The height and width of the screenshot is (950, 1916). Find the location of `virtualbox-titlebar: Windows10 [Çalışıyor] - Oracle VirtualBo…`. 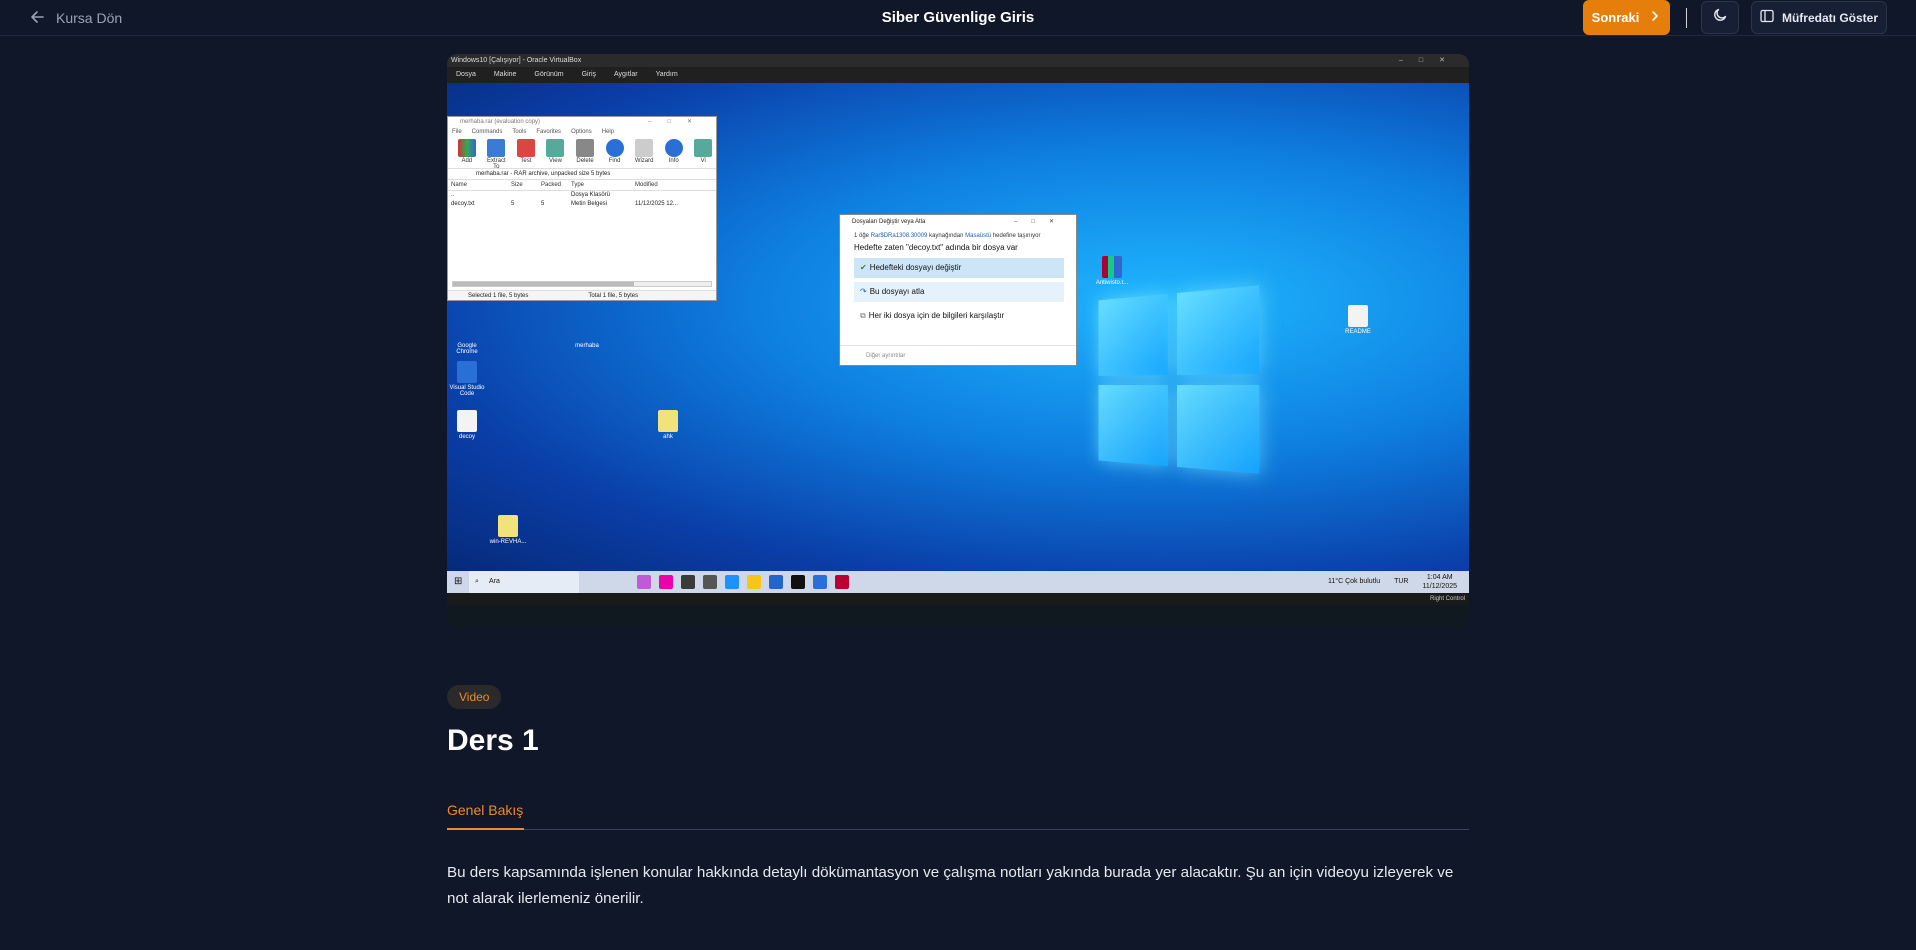

virtualbox-titlebar: Windows10 [Çalışıyor] - Oracle VirtualBo… is located at coordinates (958, 60).